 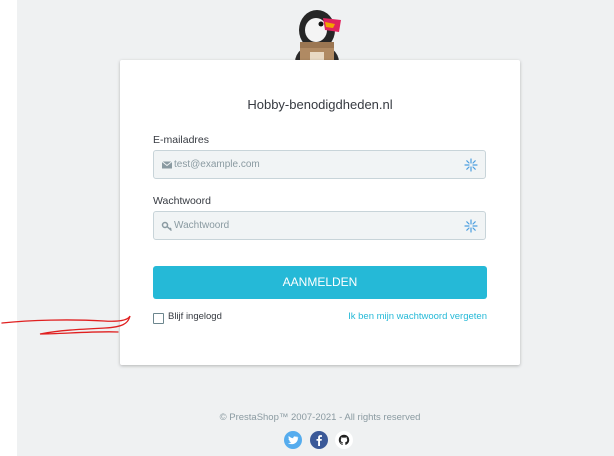 What do you see at coordinates (166, 226) in the screenshot?
I see `key-icon` at bounding box center [166, 226].